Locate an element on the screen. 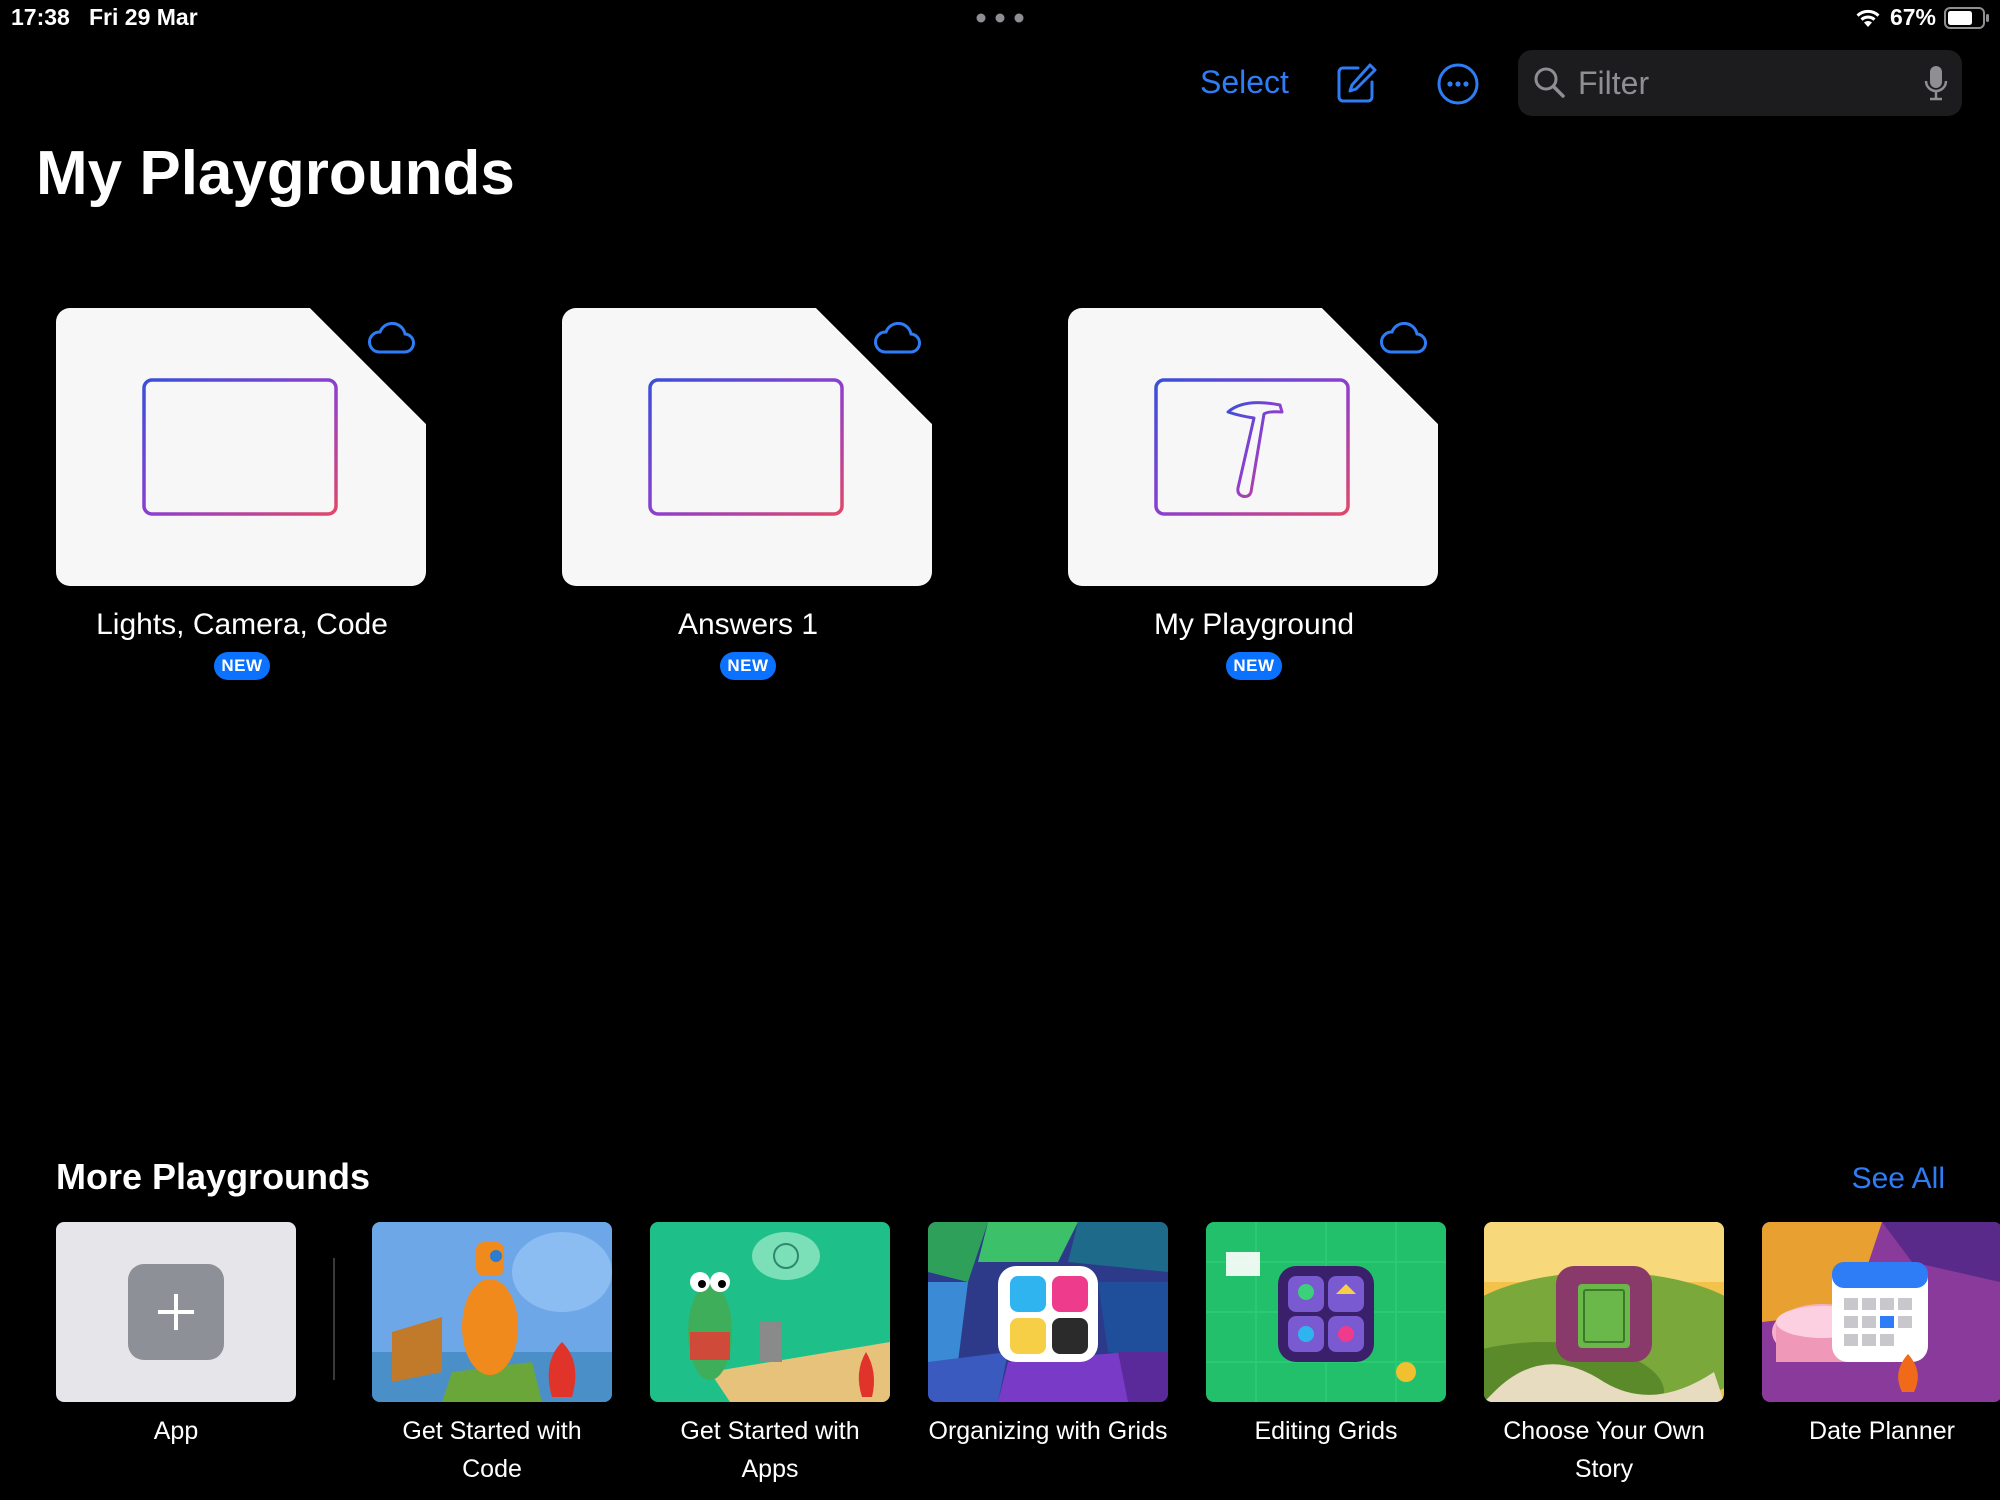 The image size is (2000, 1500). status-bar: 17:38 Fri 29 Mar 67% is located at coordinates (1000, 18).